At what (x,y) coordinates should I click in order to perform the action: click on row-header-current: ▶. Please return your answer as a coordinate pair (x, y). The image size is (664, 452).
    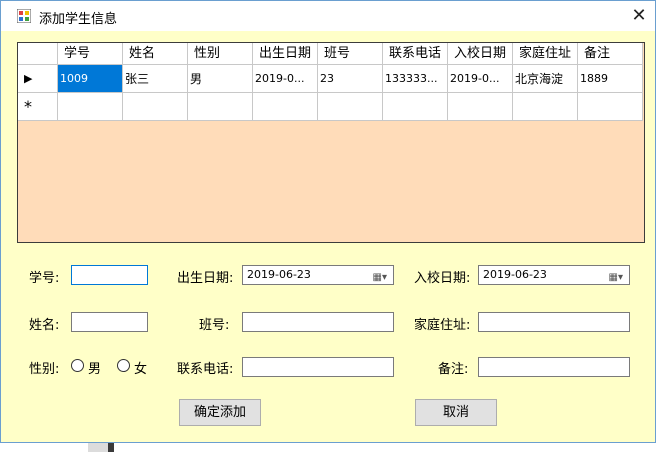
    Looking at the image, I should click on (38, 79).